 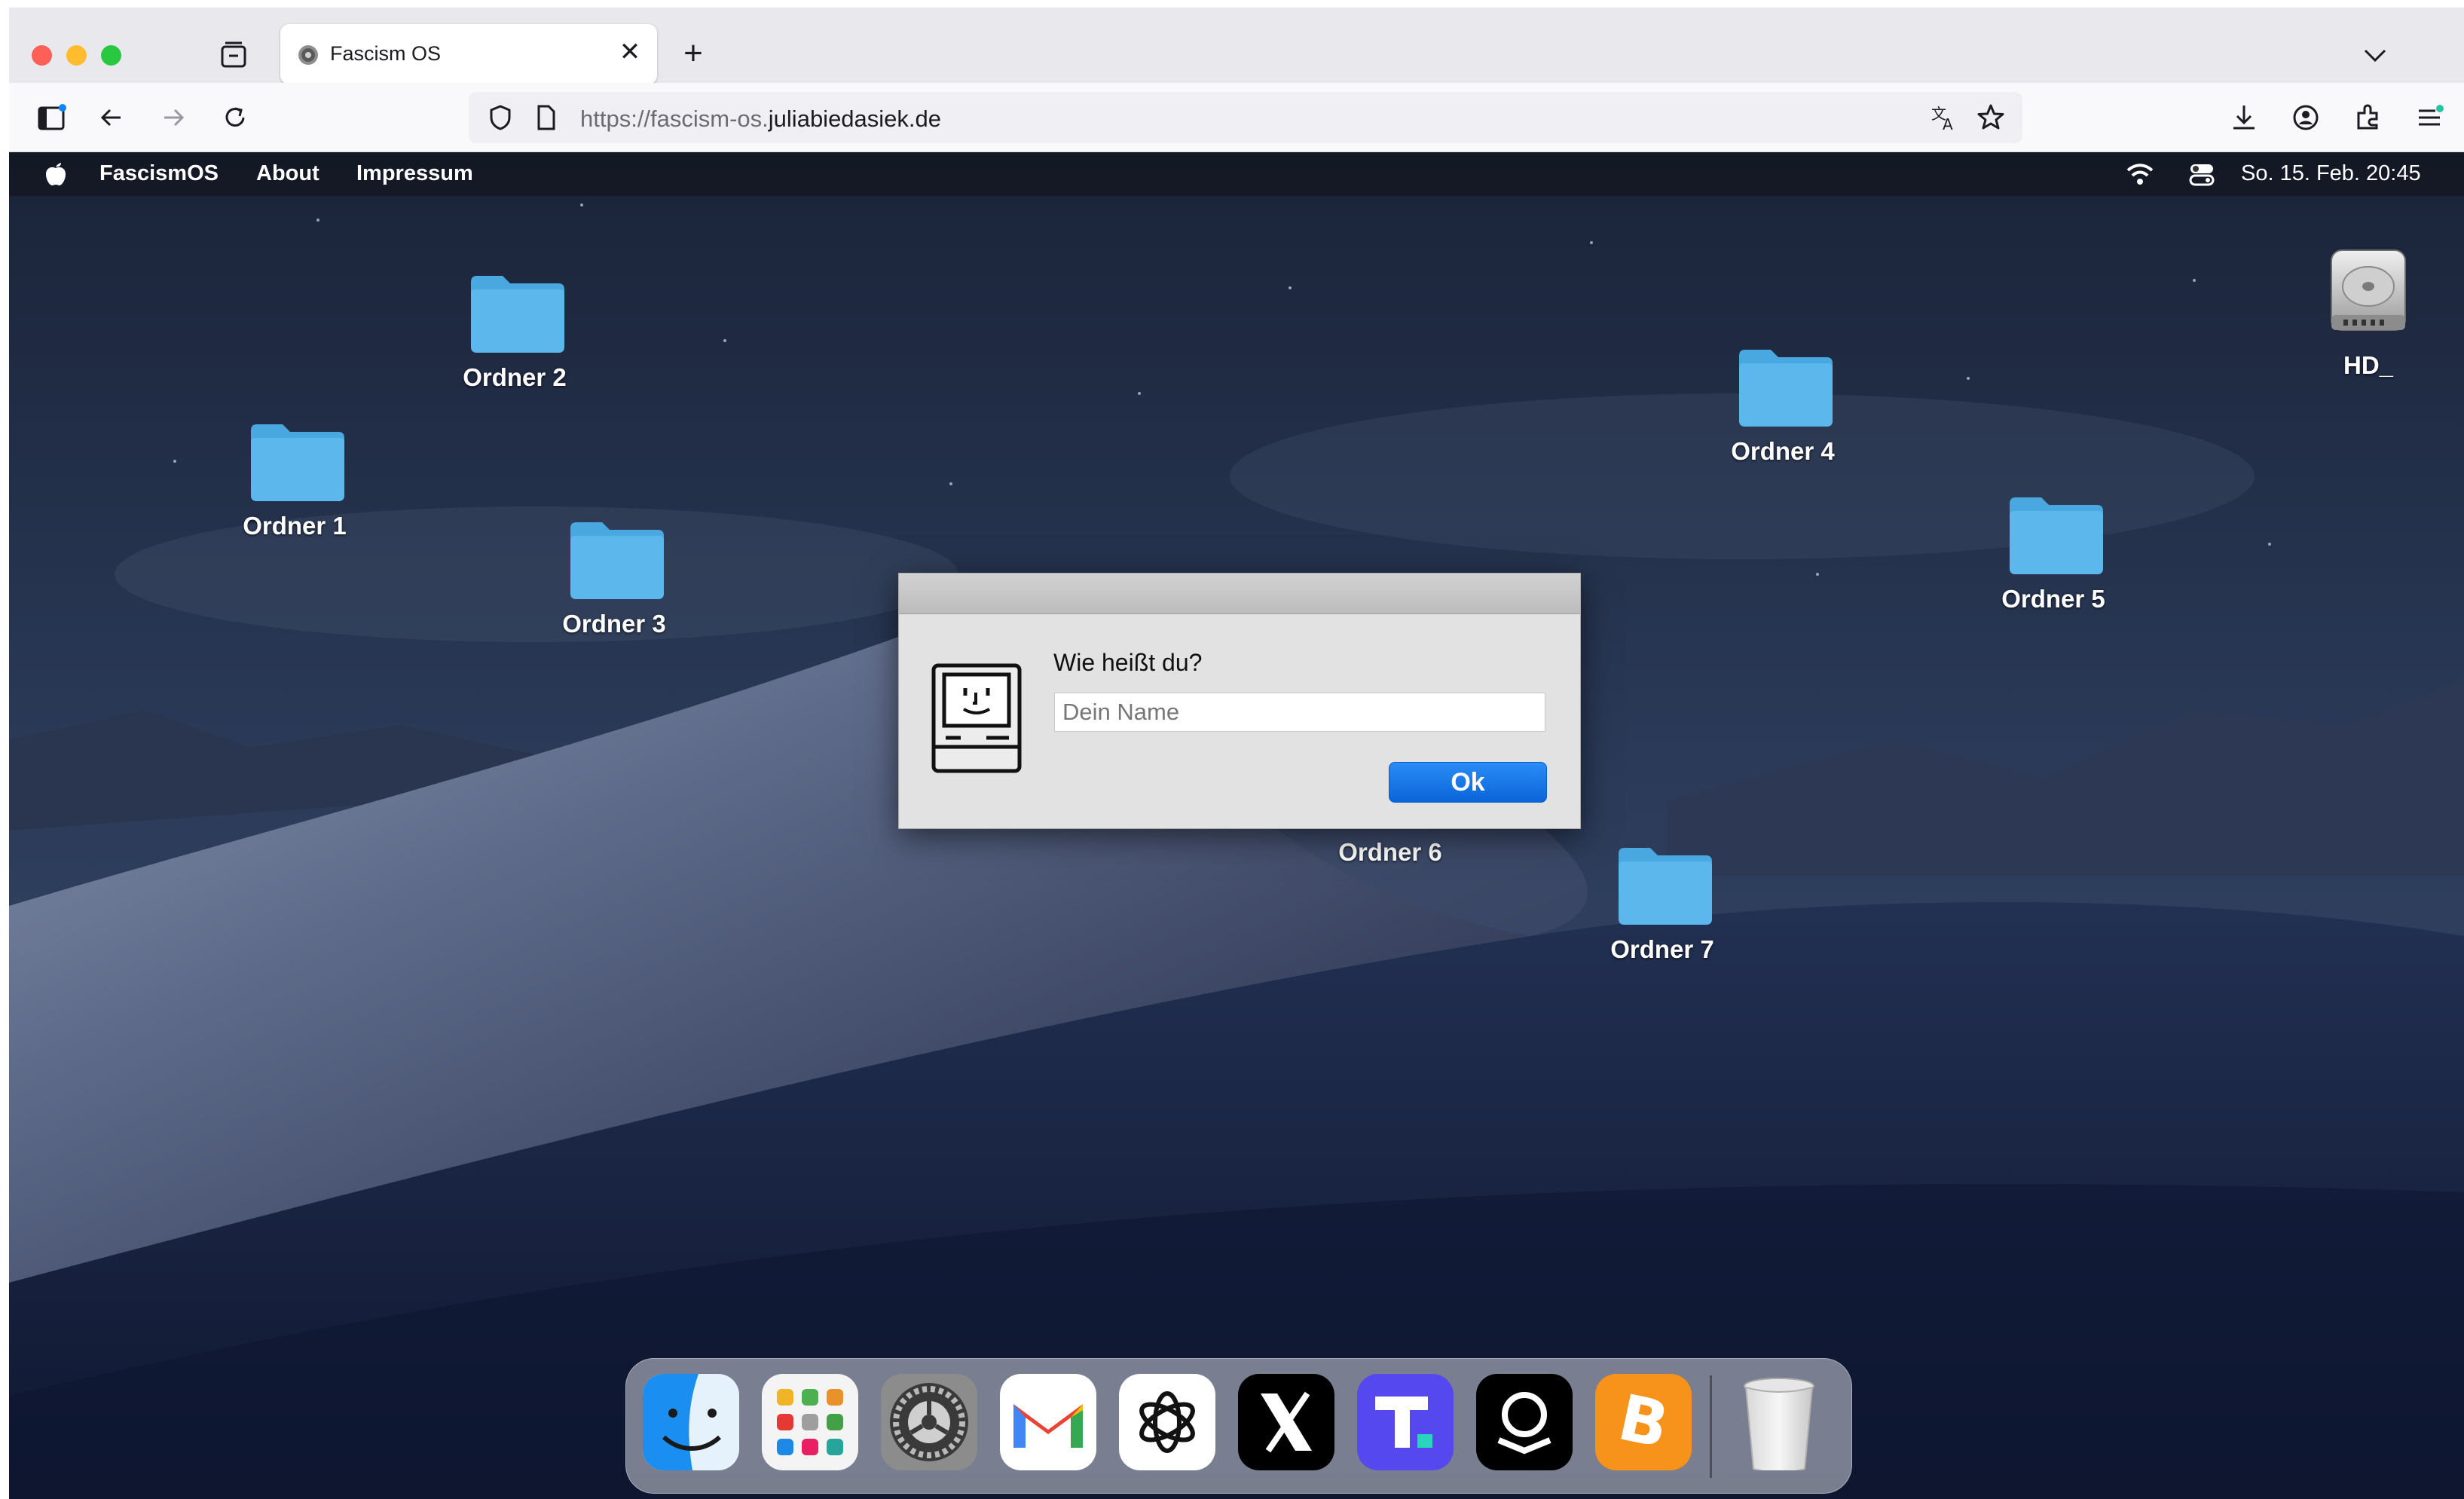 I want to click on close-window-button, so click(x=42, y=55).